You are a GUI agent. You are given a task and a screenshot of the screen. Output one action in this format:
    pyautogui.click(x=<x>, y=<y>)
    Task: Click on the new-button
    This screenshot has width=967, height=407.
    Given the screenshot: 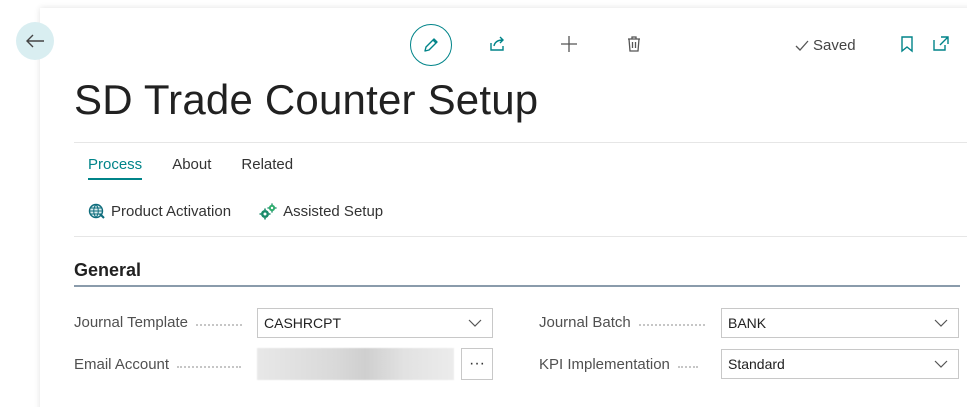 What is the action you would take?
    pyautogui.click(x=569, y=44)
    